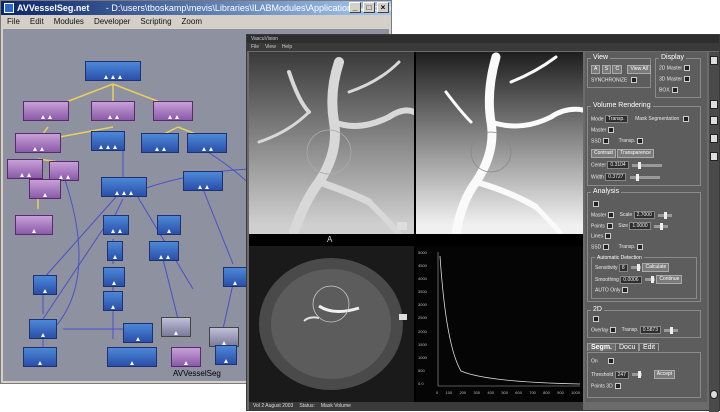  Describe the element at coordinates (483, 39) in the screenshot. I see `vascuvision-titlebar: VascuVision` at that location.